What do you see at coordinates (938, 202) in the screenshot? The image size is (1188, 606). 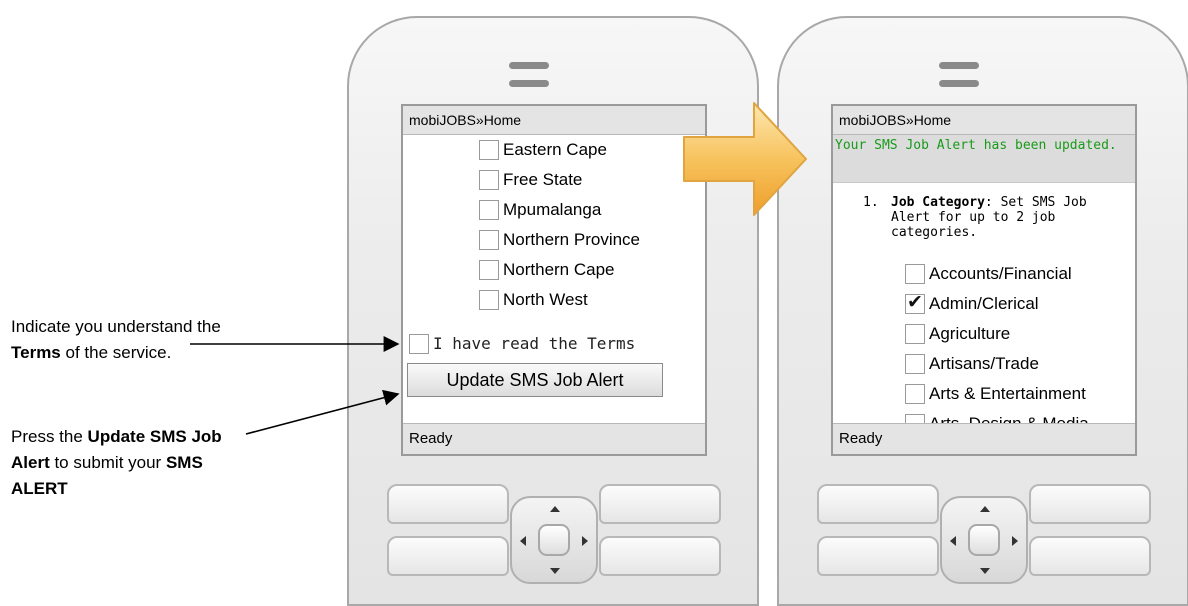 I see `job-category-heading: Job Category` at bounding box center [938, 202].